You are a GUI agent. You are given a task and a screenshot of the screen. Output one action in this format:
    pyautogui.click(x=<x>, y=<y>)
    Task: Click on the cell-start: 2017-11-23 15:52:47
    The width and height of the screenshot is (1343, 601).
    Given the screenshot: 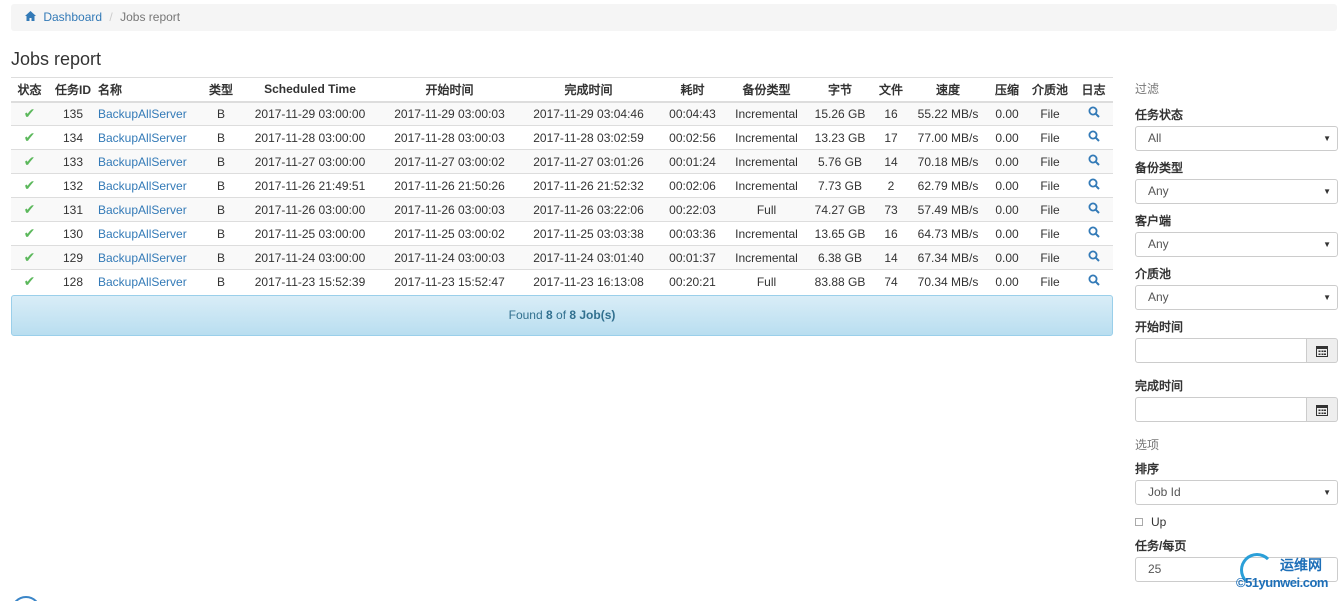 What is the action you would take?
    pyautogui.click(x=449, y=281)
    